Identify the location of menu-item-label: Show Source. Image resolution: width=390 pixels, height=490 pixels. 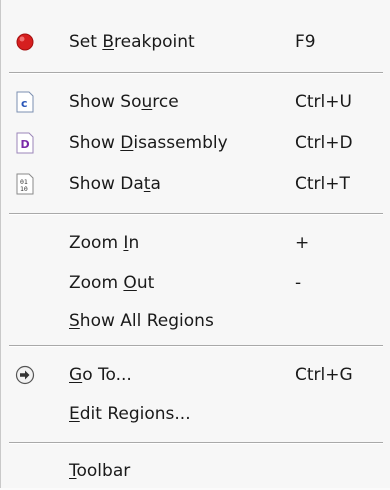
(124, 102).